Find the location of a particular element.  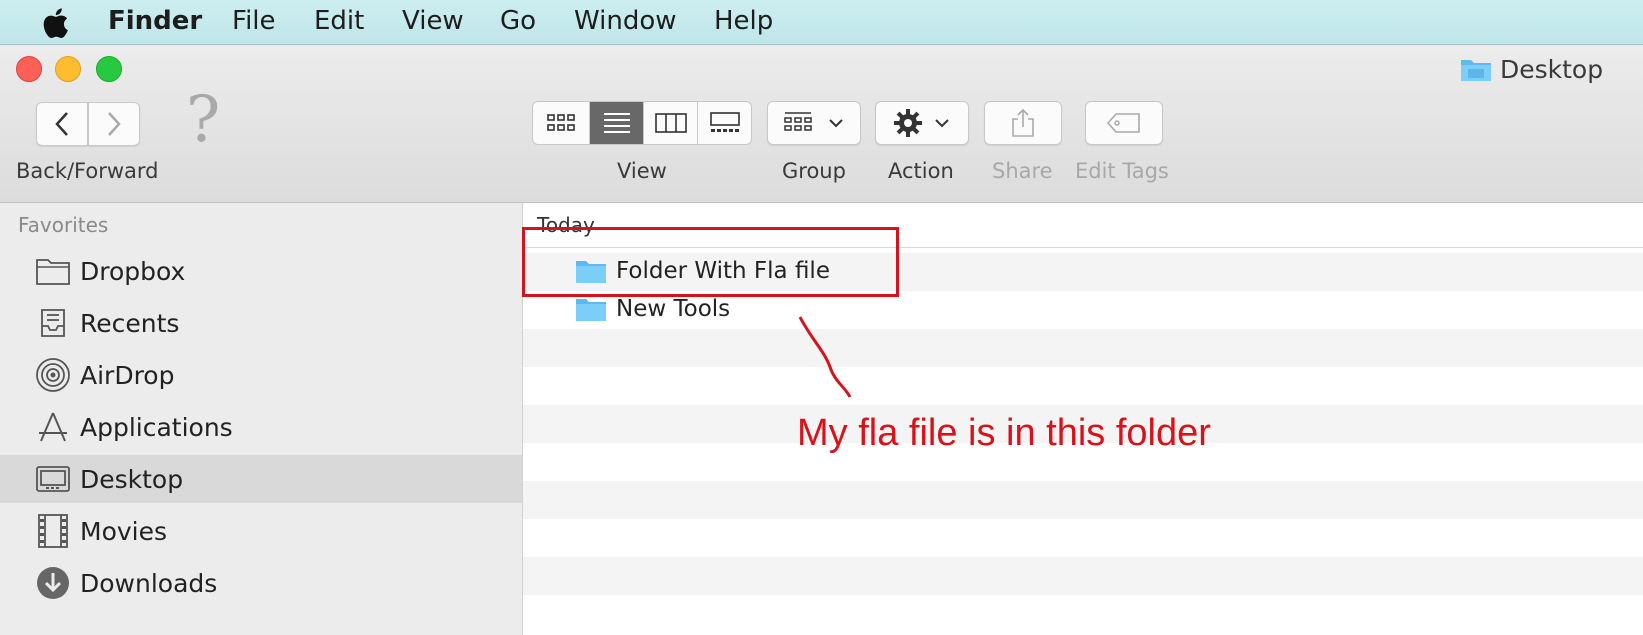

share-label: Share is located at coordinates (1022, 171).